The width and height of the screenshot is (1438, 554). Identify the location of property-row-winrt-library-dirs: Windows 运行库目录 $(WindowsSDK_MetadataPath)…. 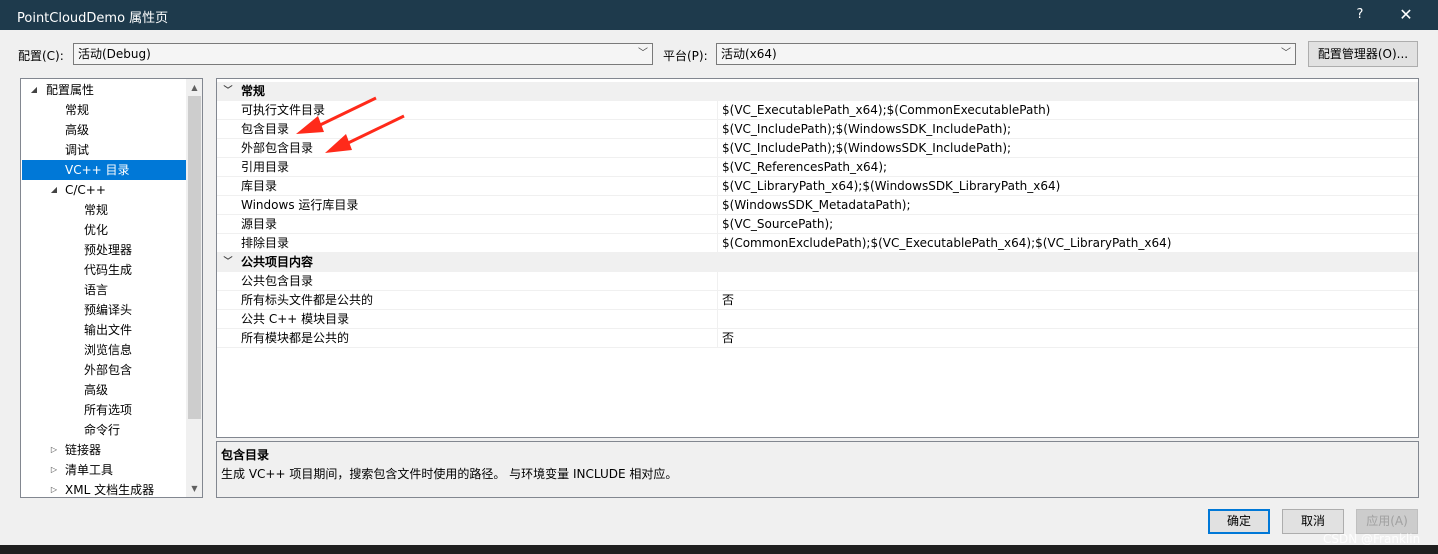
(817, 205).